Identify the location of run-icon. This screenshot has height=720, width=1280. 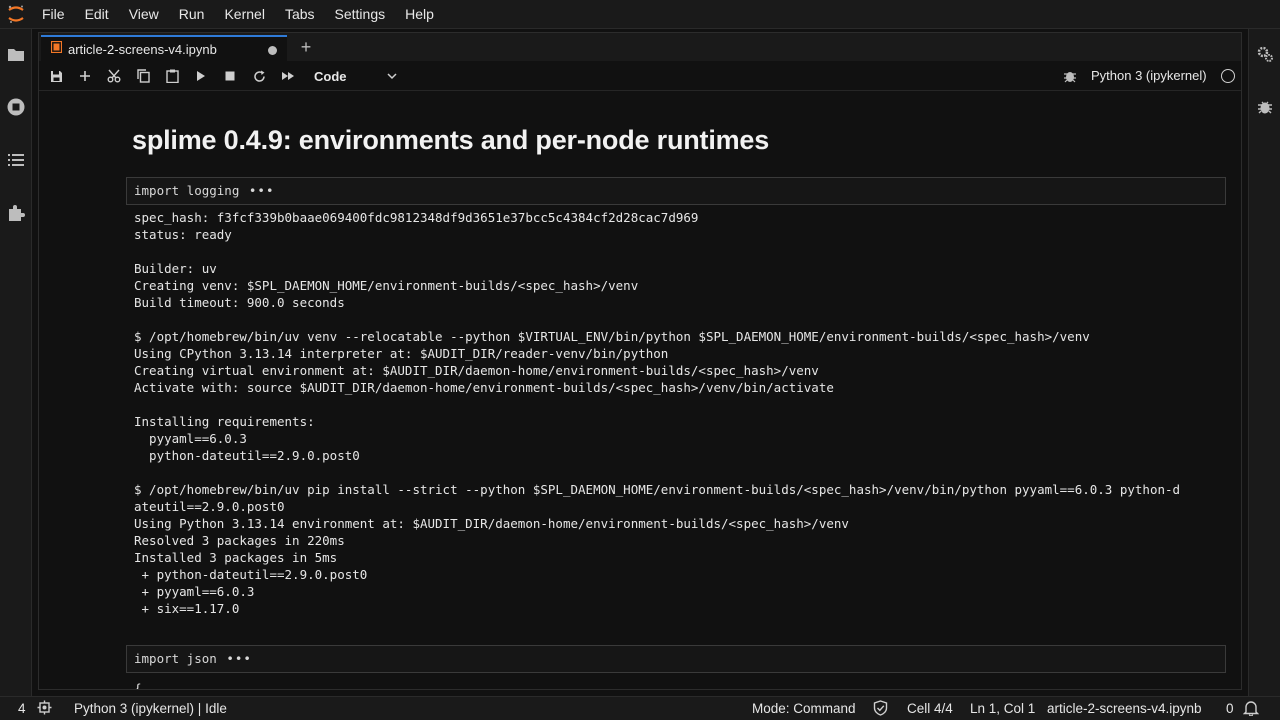
(201, 76).